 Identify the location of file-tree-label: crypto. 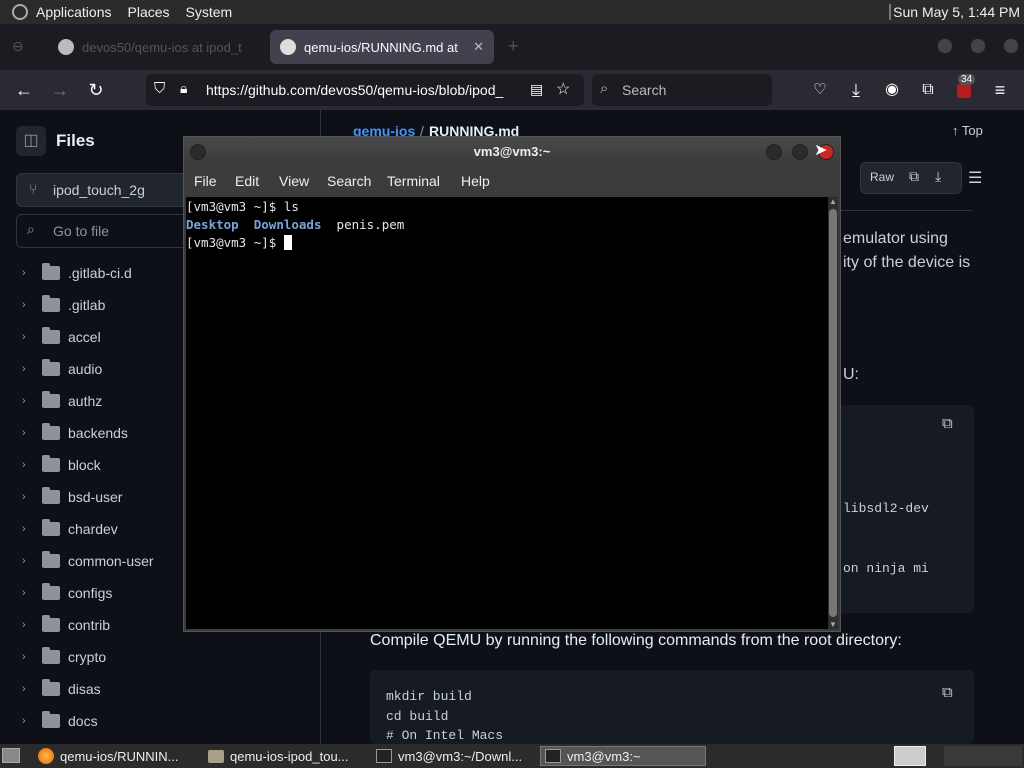
(87, 657).